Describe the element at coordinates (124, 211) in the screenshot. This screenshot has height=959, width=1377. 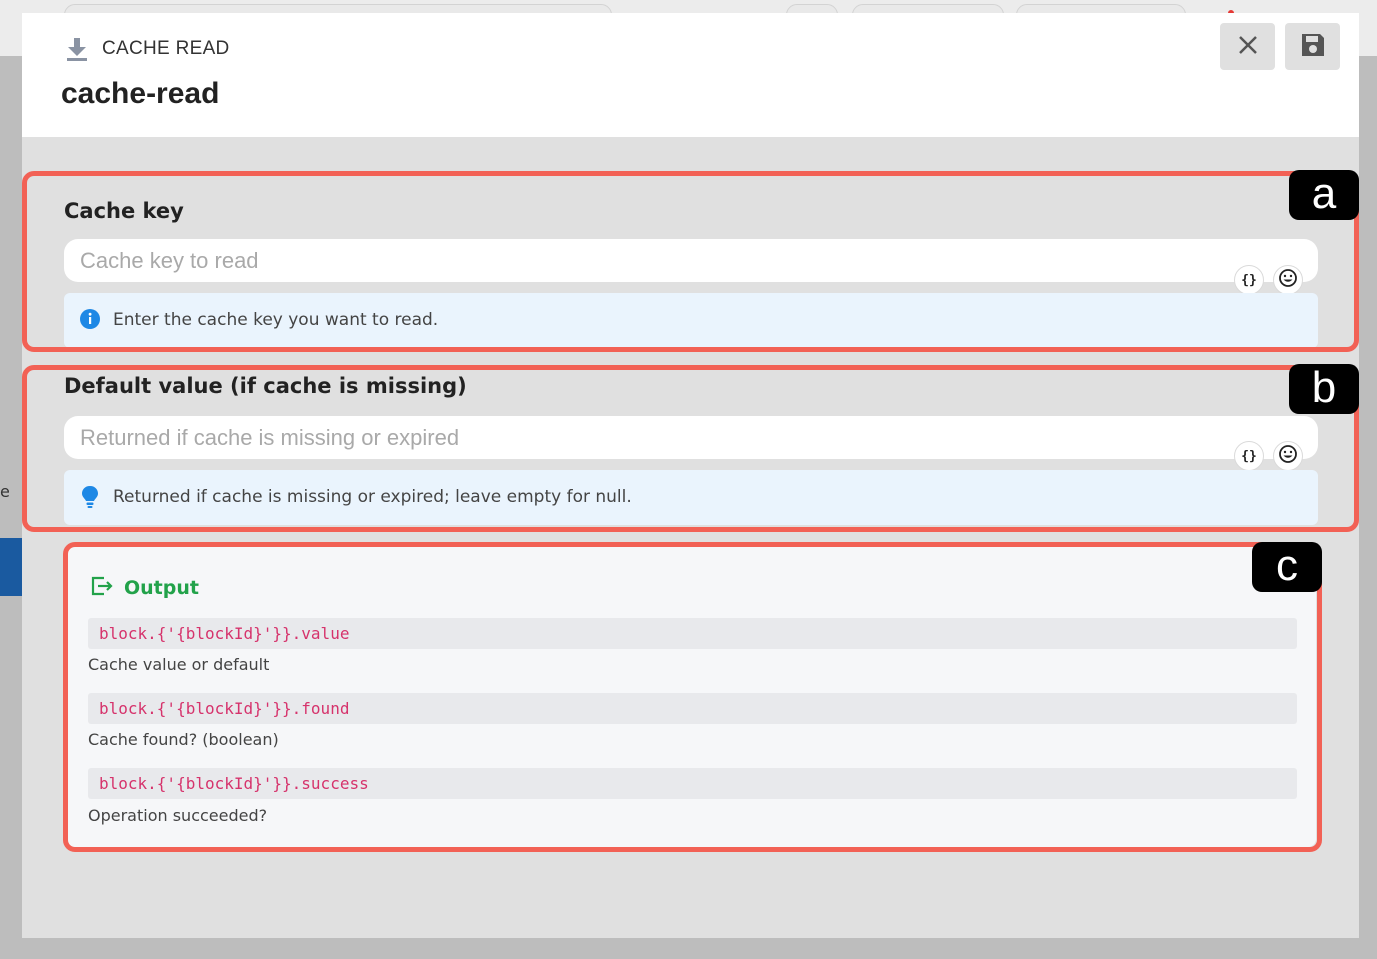
I see `cache-key-label: Cache key` at that location.